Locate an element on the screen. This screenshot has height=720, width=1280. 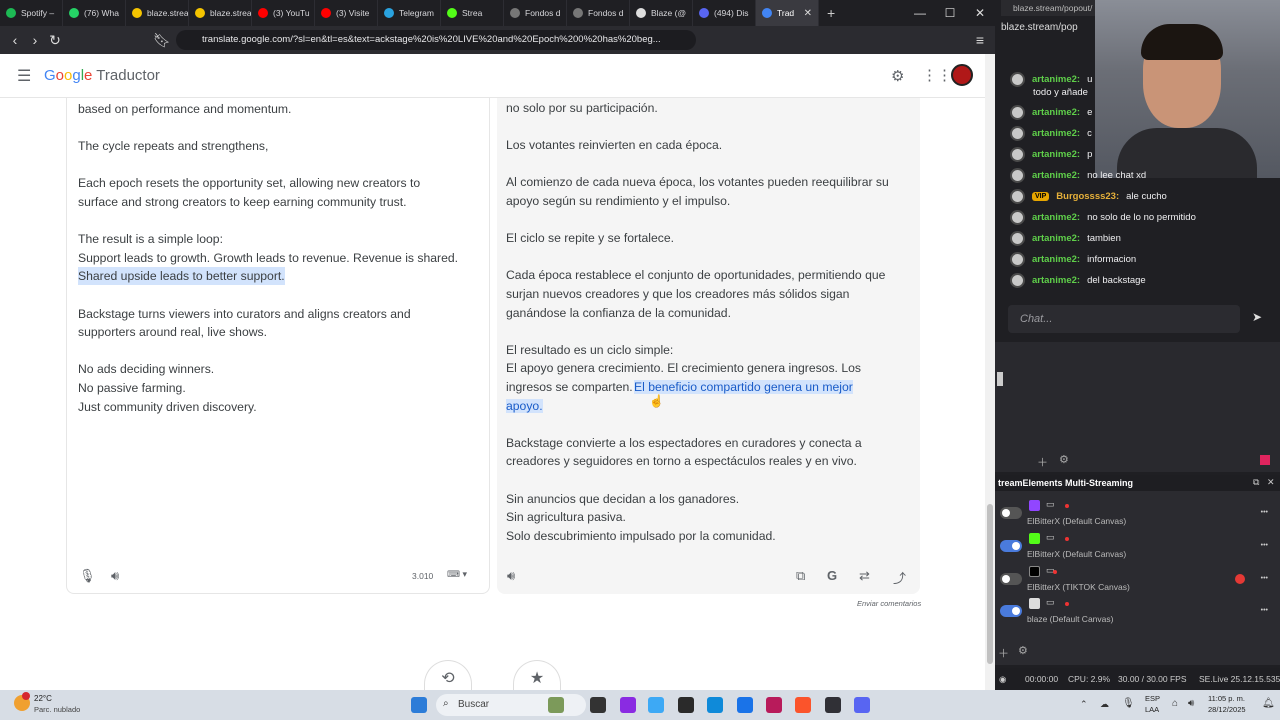
brave-icon is located at coordinates (803, 705).